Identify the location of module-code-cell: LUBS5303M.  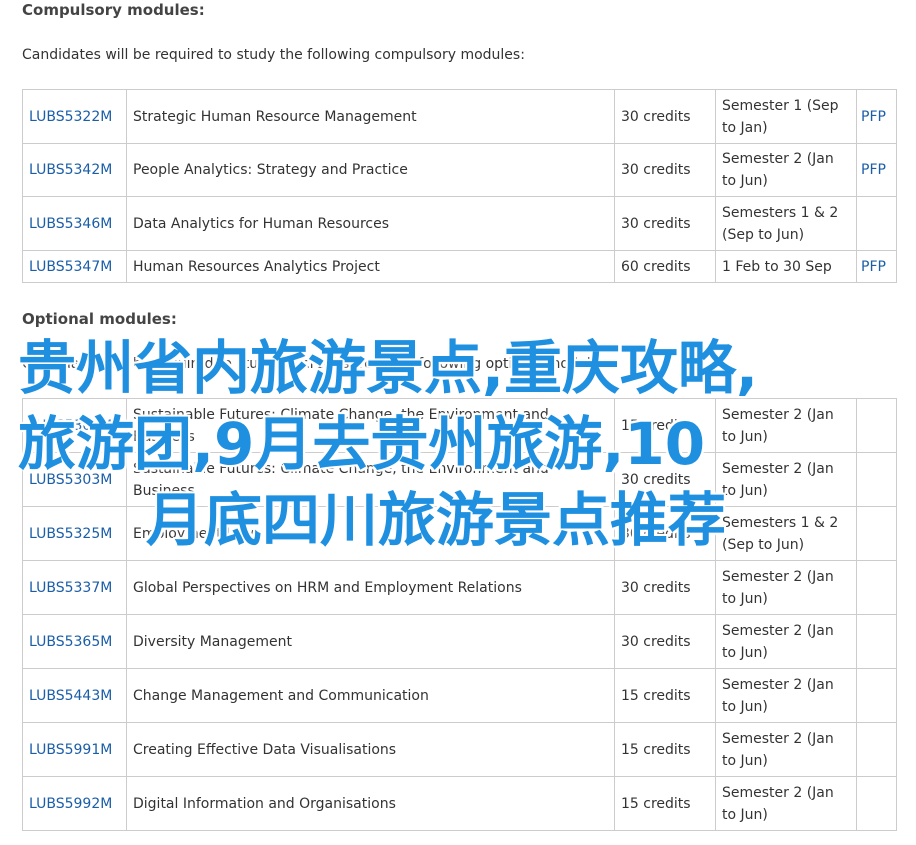
(74, 479).